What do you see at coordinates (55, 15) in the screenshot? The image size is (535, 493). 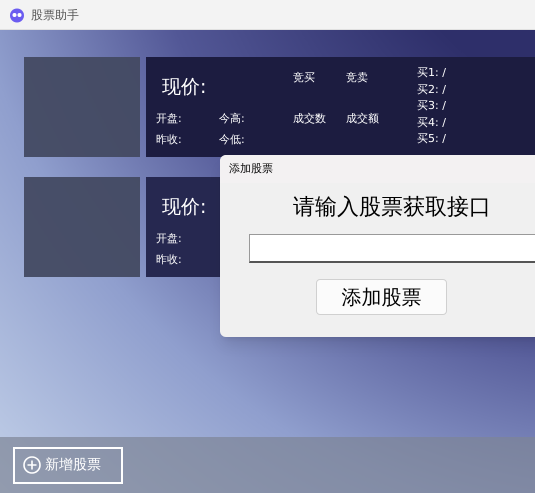 I see `window-title: 股票助手` at bounding box center [55, 15].